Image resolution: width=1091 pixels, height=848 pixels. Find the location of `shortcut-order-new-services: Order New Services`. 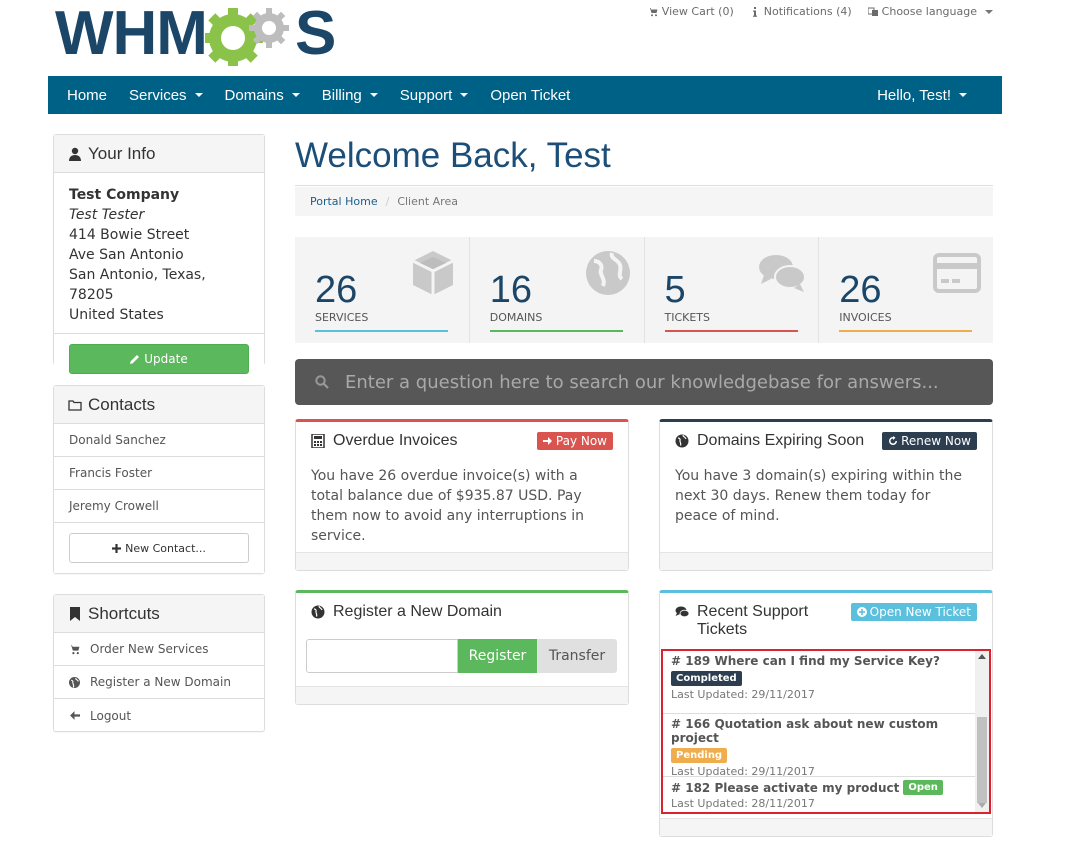

shortcut-order-new-services: Order New Services is located at coordinates (159, 649).